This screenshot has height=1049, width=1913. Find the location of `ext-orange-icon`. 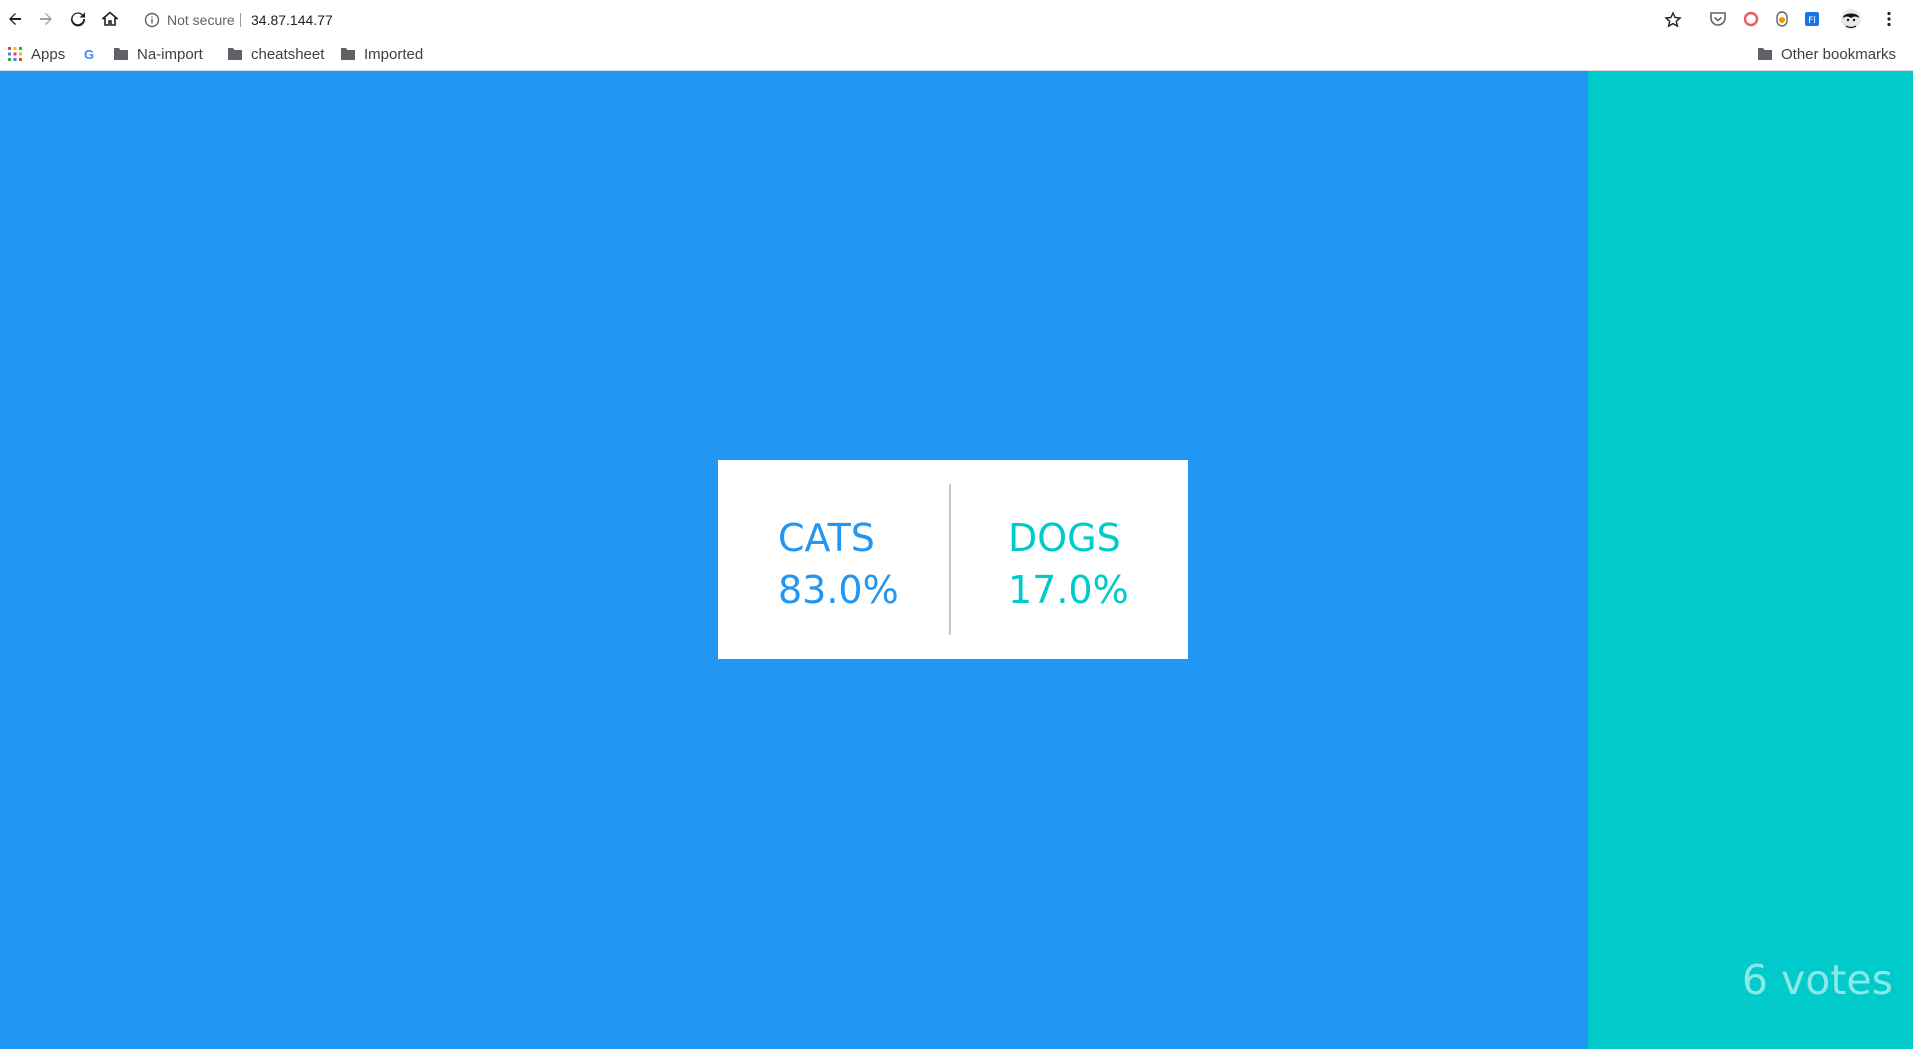

ext-orange-icon is located at coordinates (1782, 19).